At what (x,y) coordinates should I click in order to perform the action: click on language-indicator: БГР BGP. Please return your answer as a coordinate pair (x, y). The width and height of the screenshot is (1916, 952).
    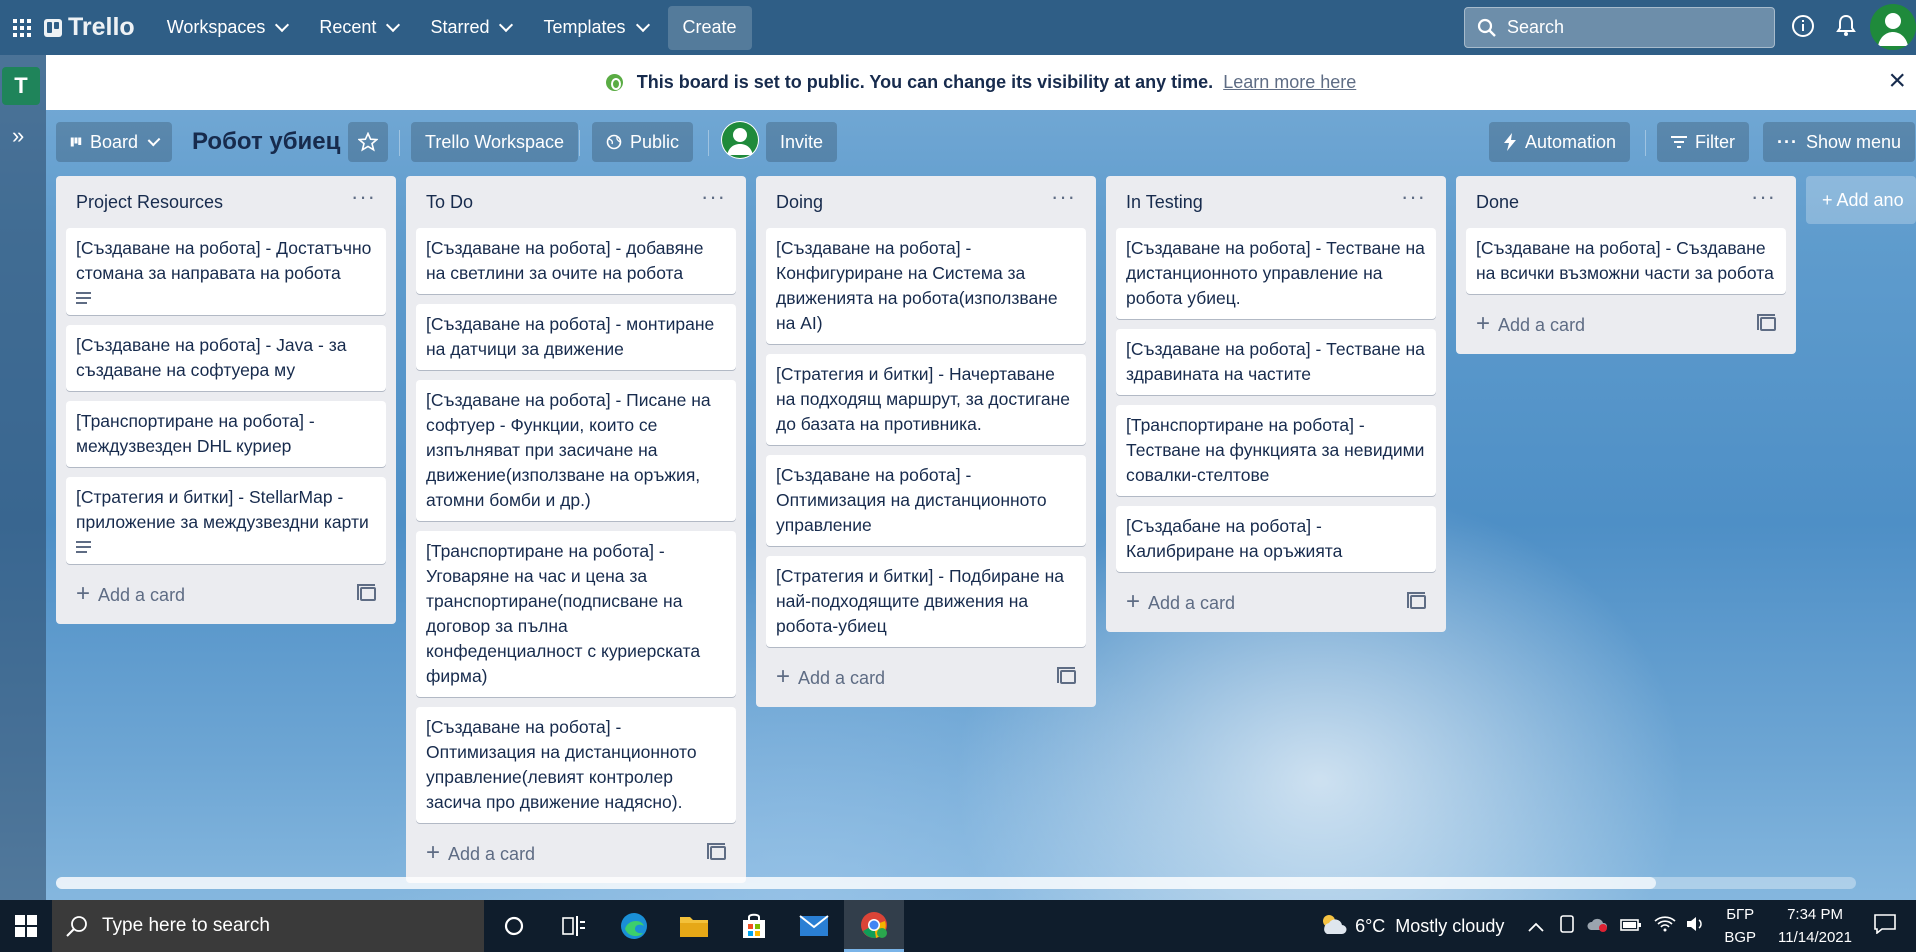
    Looking at the image, I should click on (1740, 926).